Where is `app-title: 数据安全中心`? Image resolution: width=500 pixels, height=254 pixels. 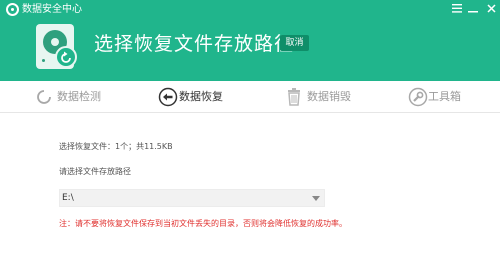 app-title: 数据安全中心 is located at coordinates (52, 9).